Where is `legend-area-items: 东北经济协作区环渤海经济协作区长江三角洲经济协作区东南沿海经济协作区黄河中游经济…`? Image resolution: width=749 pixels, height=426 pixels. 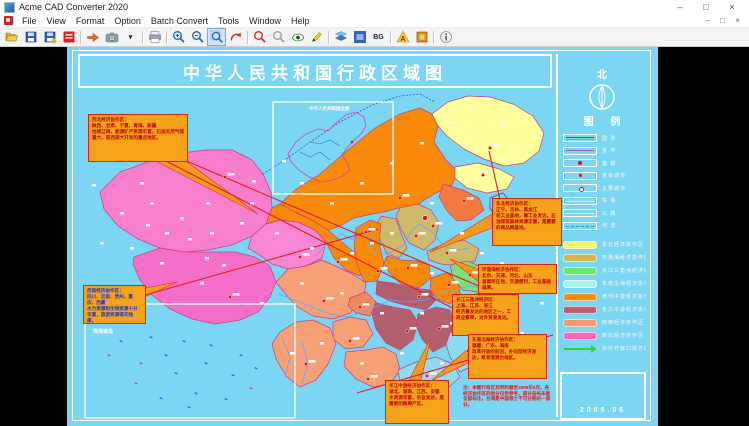
legend-area-items: 东北经济协作区环渤海经济协作区长江三角洲经济协作区东南沿海经济协作区黄河中游经济… is located at coordinates (602, 296).